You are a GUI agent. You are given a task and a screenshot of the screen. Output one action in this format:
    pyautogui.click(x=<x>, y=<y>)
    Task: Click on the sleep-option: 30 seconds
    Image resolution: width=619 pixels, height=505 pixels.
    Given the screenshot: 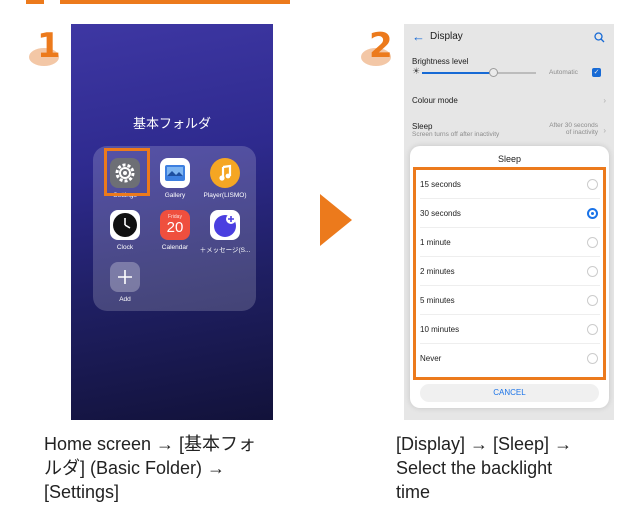 What is the action you would take?
    pyautogui.click(x=510, y=213)
    